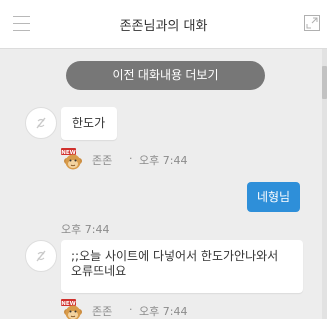 The width and height of the screenshot is (327, 319). What do you see at coordinates (165, 75) in the screenshot?
I see `load-previous-messages-button: 이전 대화내용 더보기` at bounding box center [165, 75].